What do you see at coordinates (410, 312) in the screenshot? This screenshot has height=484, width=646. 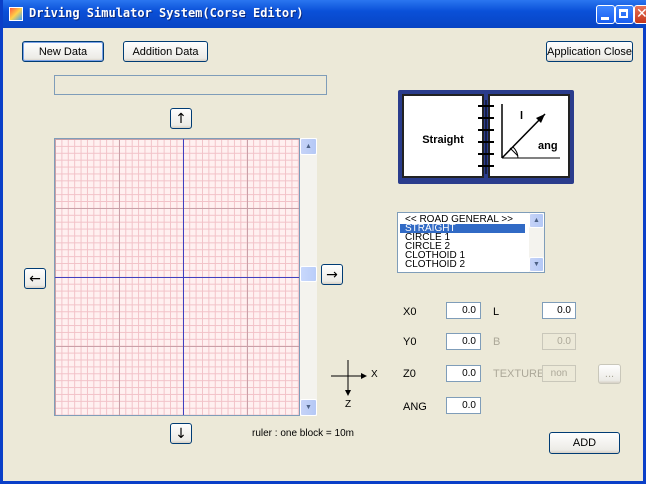 I see `x0-label: X0` at bounding box center [410, 312].